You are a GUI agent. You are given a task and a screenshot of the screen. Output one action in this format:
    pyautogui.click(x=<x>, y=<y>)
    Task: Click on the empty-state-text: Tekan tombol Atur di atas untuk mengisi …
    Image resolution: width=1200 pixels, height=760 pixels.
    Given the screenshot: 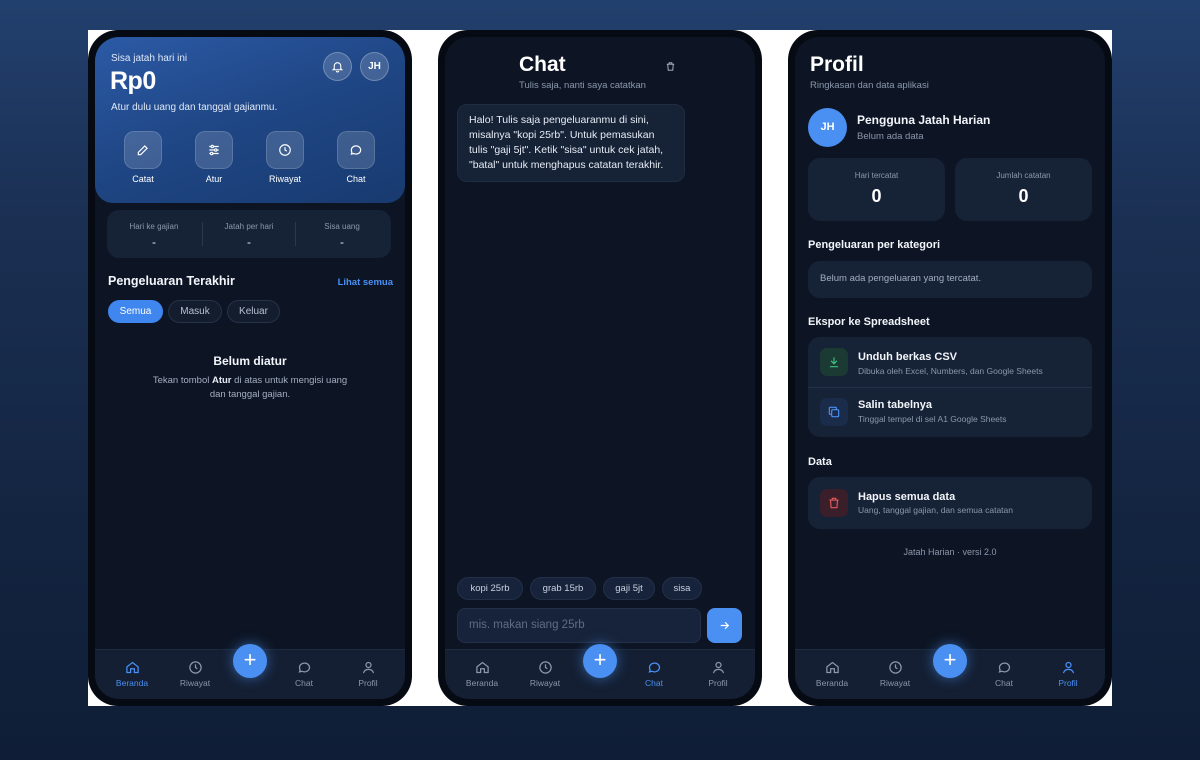 What is the action you would take?
    pyautogui.click(x=250, y=388)
    